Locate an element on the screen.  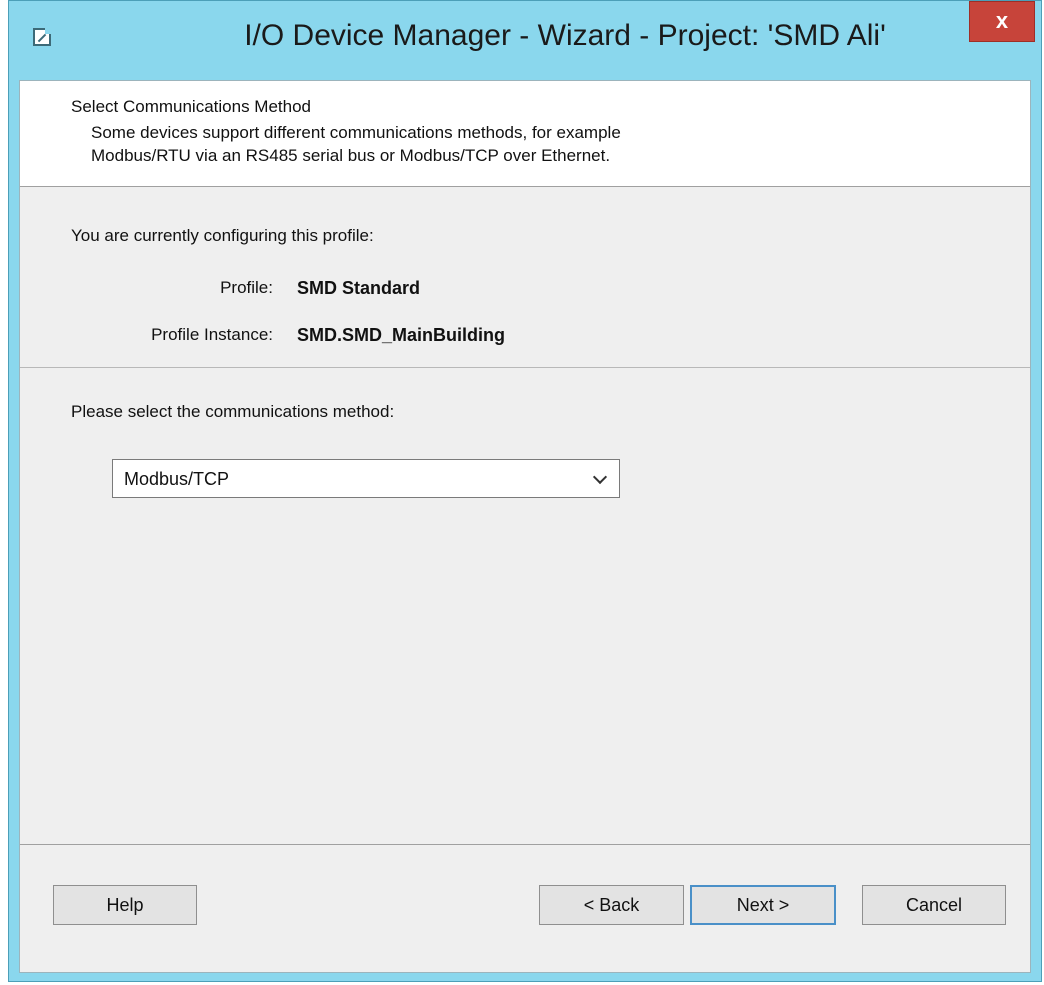
communications-method-label: Please select the communications method: is located at coordinates (233, 411).